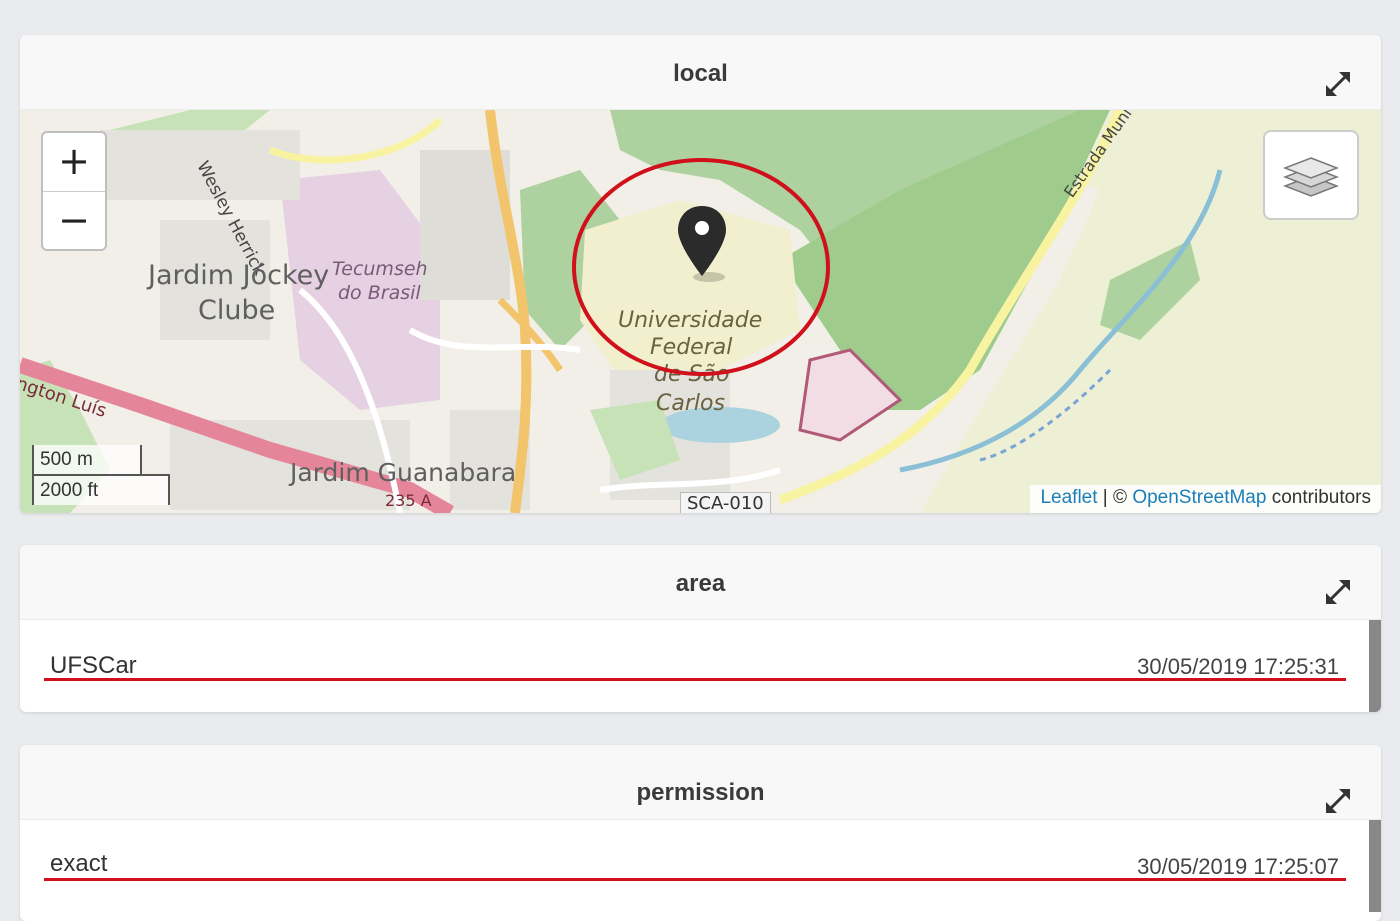  Describe the element at coordinates (239, 275) in the screenshot. I see `map-label-jardim-jockey: Jardim Jóckey` at that location.